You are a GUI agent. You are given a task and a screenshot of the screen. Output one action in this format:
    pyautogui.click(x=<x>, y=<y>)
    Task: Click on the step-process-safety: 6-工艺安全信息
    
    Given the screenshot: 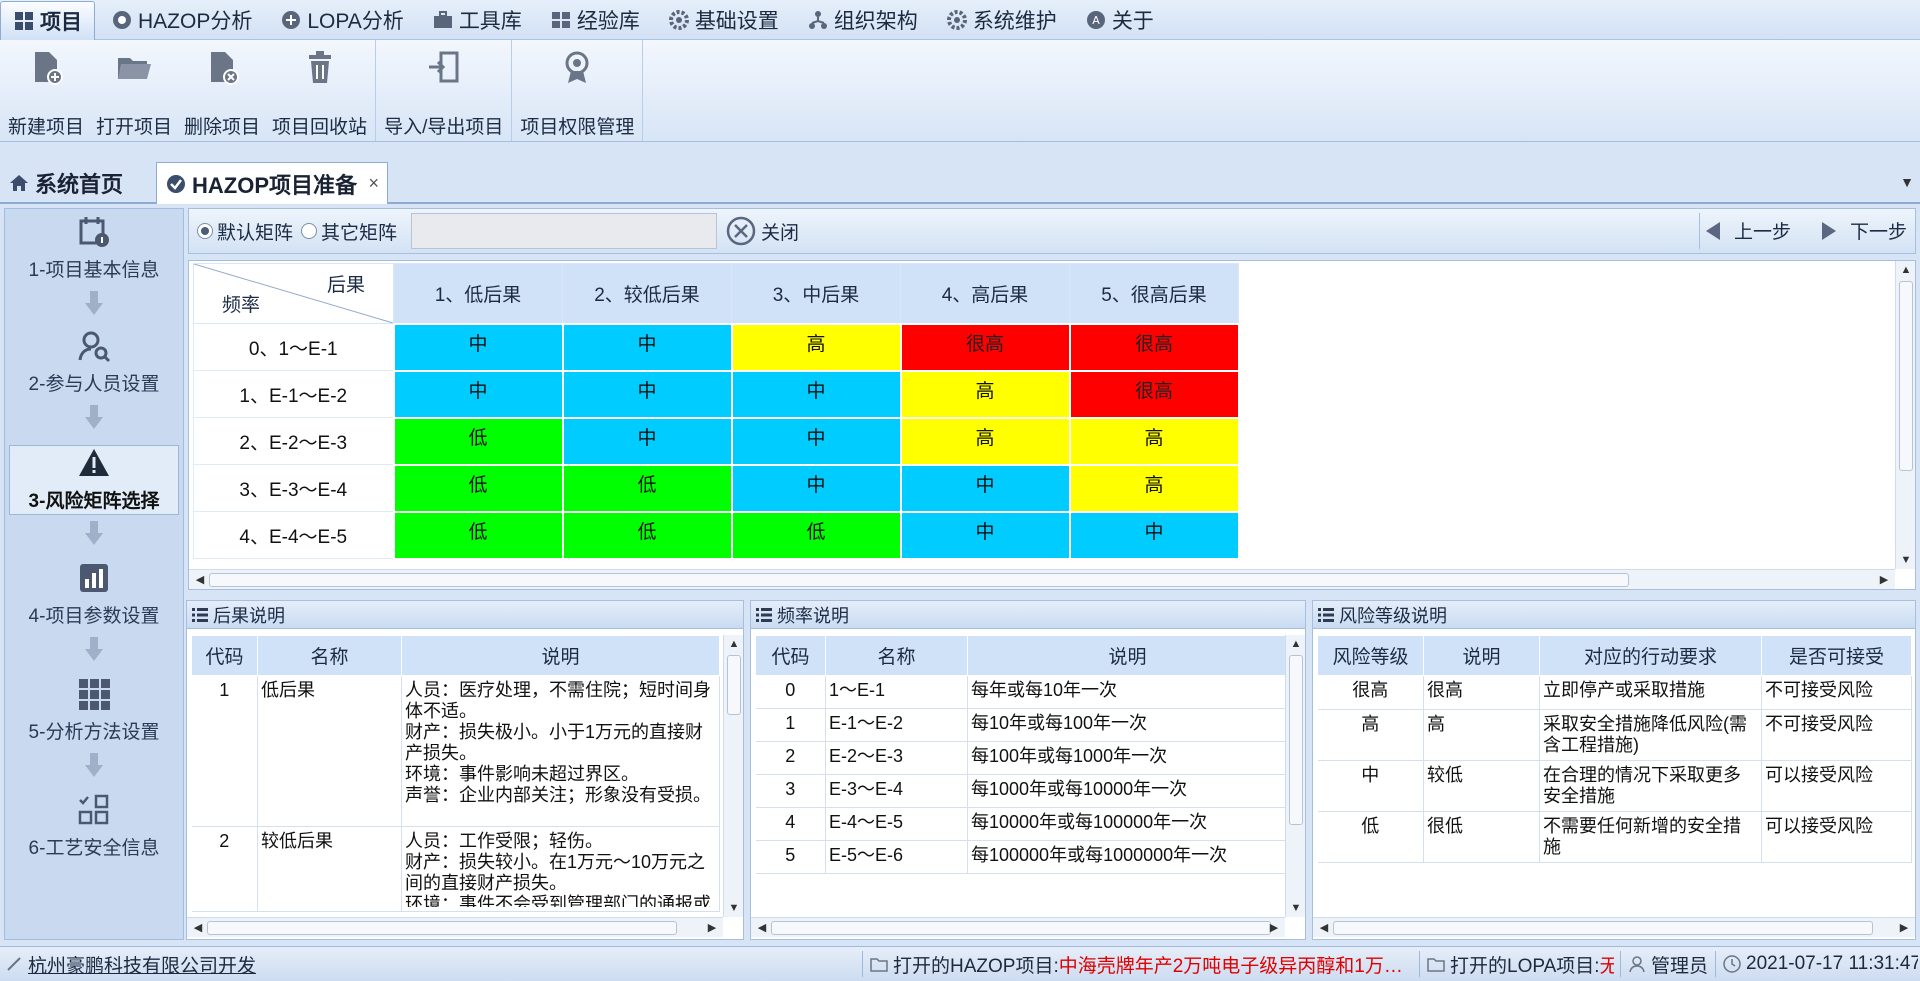 What is the action you would take?
    pyautogui.click(x=94, y=829)
    